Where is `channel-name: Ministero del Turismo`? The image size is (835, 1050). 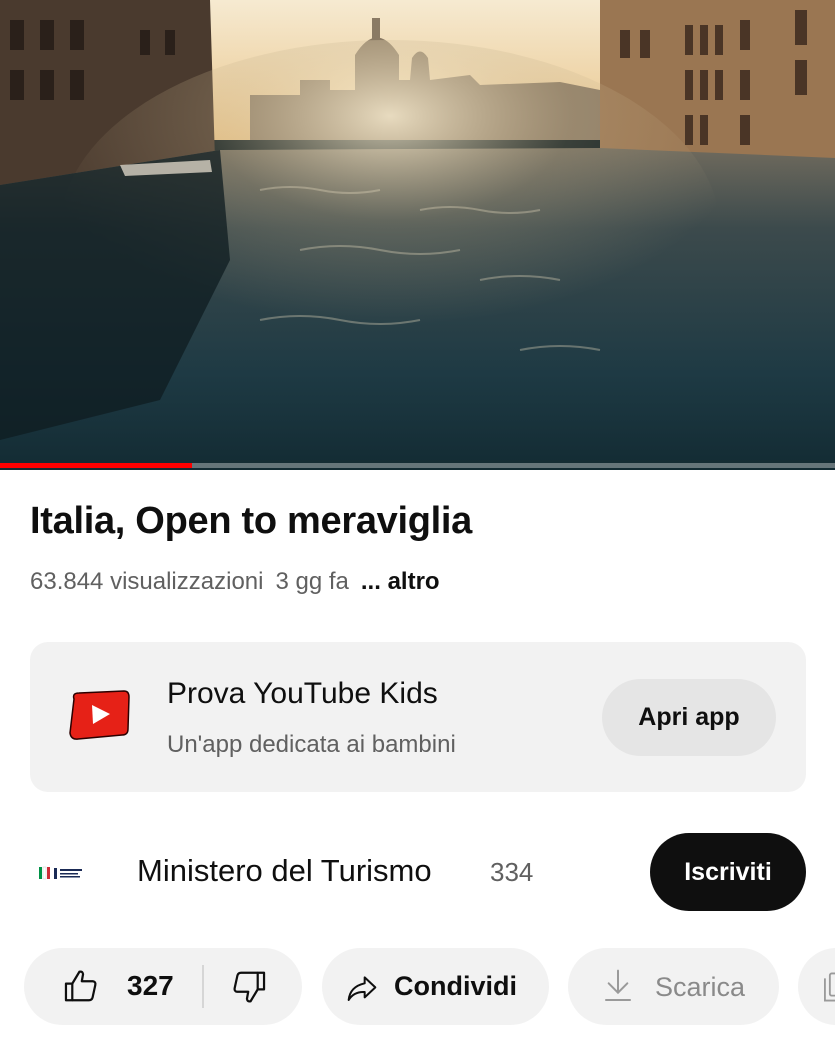 channel-name: Ministero del Turismo is located at coordinates (284, 871).